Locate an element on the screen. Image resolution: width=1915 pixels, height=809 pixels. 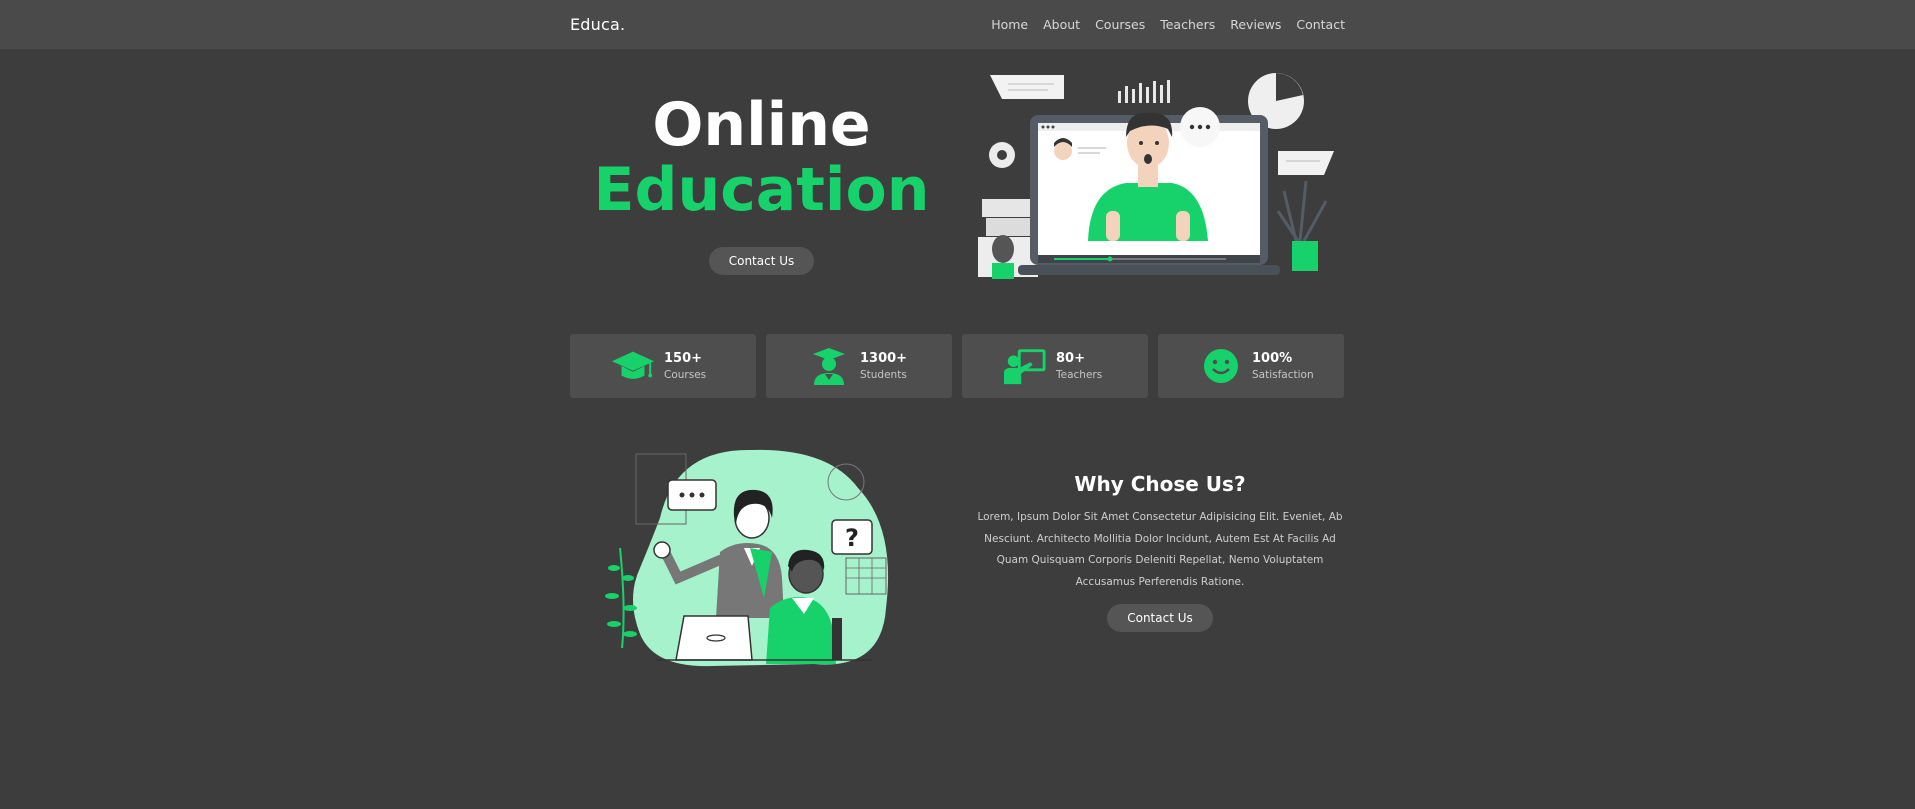
nav-contact: Contact is located at coordinates (1320, 24).